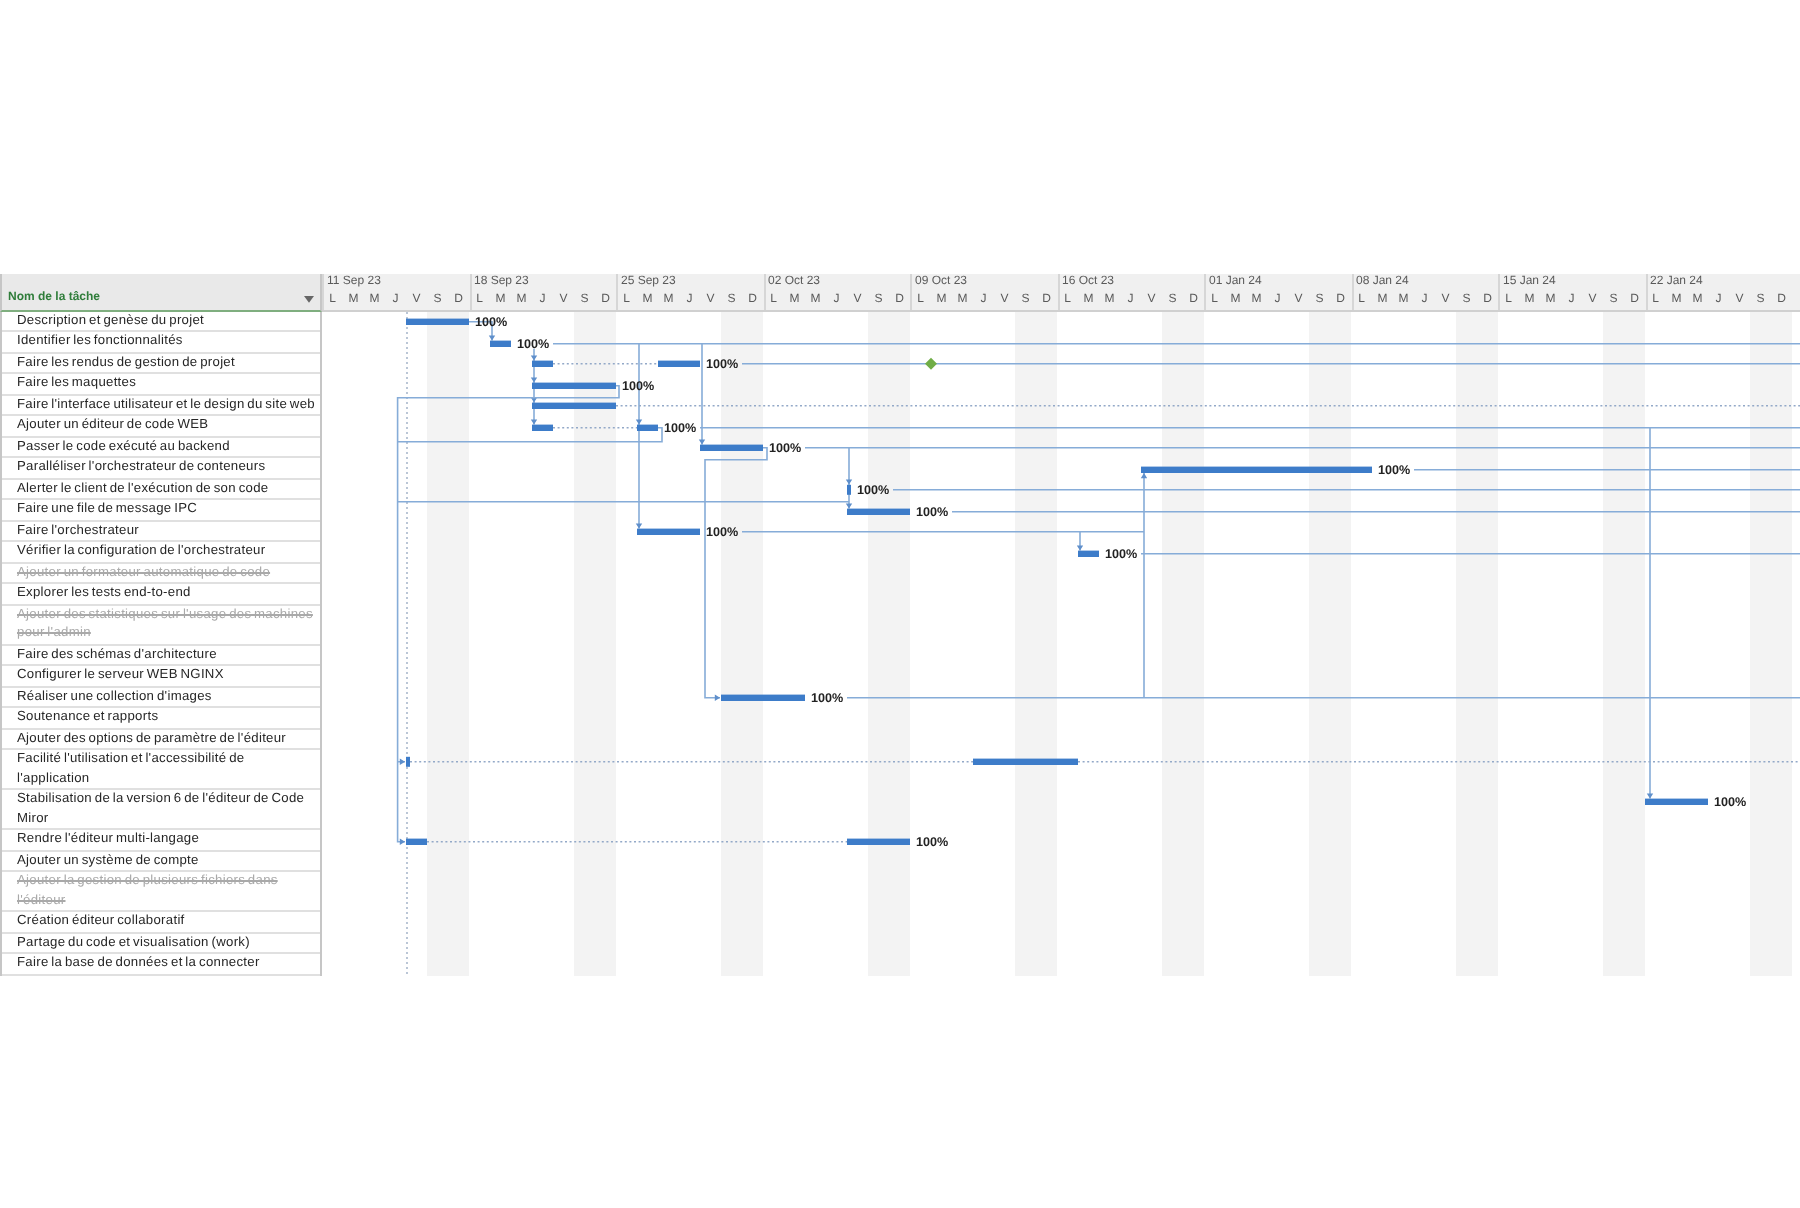 Image resolution: width=1800 pixels, height=1208 pixels. What do you see at coordinates (931, 362) in the screenshot?
I see `diamond-icon` at bounding box center [931, 362].